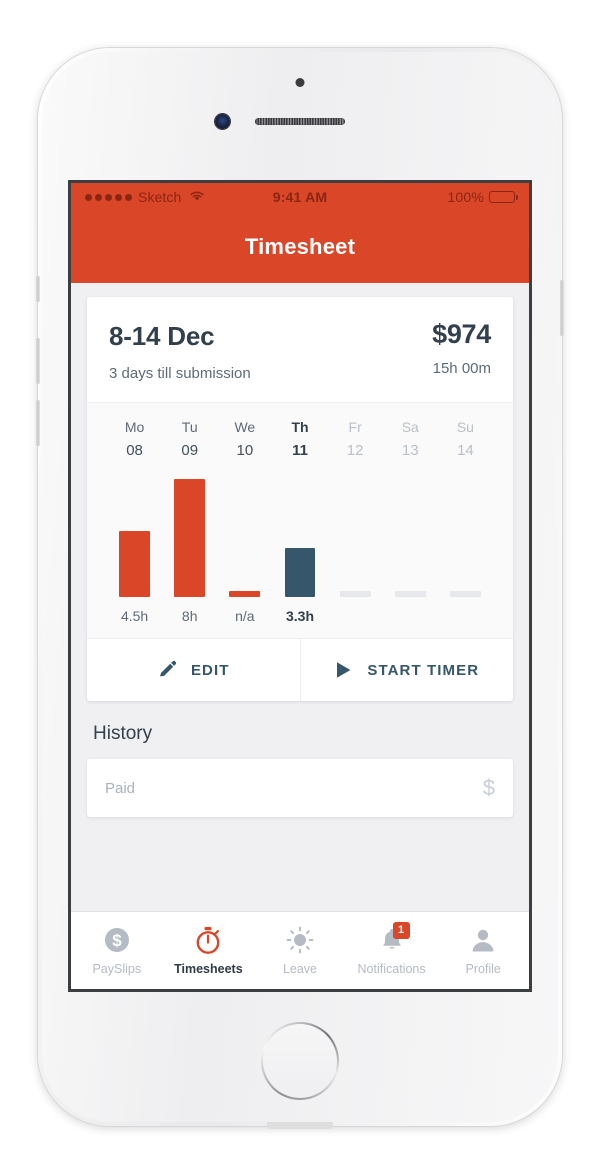  What do you see at coordinates (123, 733) in the screenshot?
I see `history-title: History` at bounding box center [123, 733].